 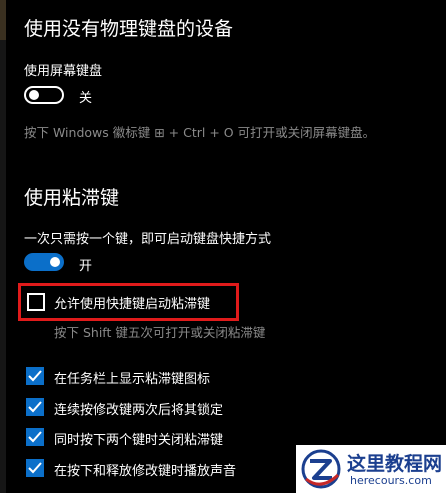 What do you see at coordinates (139, 440) in the screenshot?
I see `option-label: 同时按下两个键时关闭粘滞键` at bounding box center [139, 440].